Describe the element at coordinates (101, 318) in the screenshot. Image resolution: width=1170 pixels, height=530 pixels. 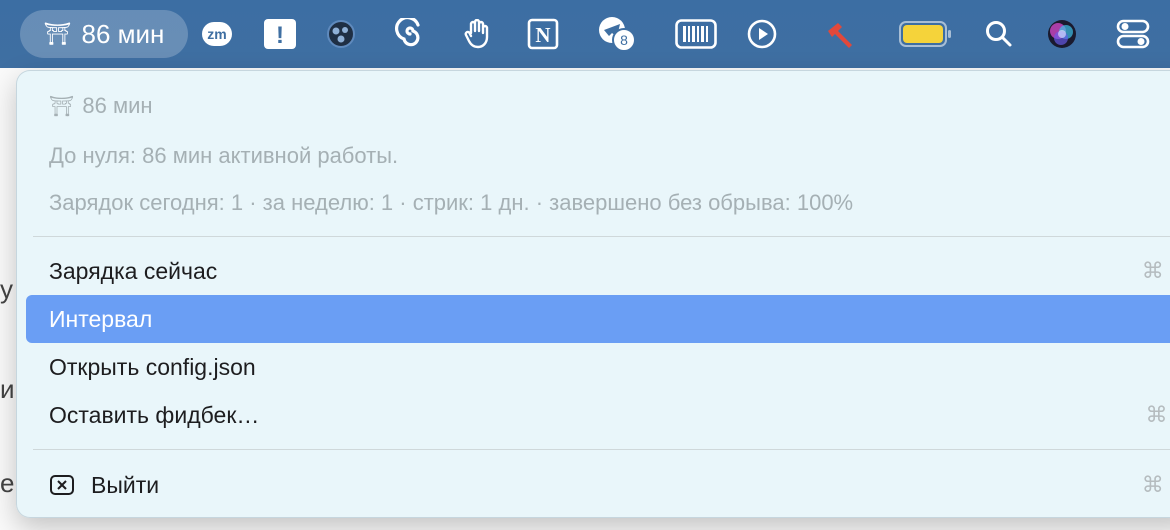
I see `menu-item-label: Интервал` at that location.